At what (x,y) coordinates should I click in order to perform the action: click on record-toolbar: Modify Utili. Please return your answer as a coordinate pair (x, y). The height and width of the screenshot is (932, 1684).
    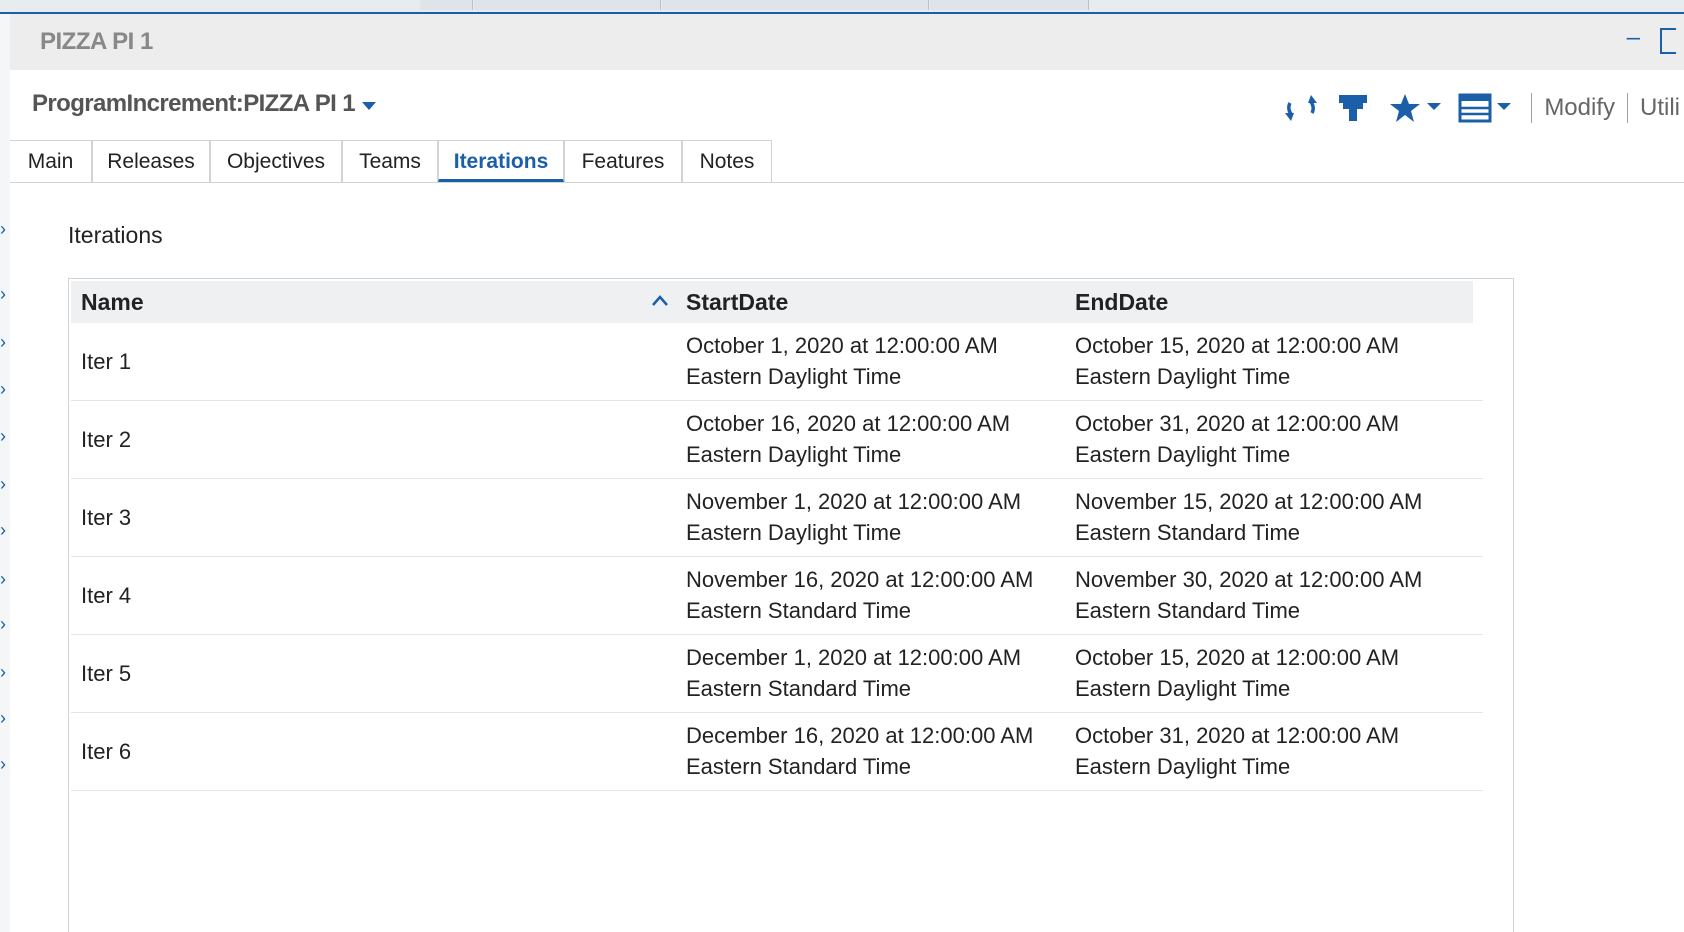
    Looking at the image, I should click on (1482, 108).